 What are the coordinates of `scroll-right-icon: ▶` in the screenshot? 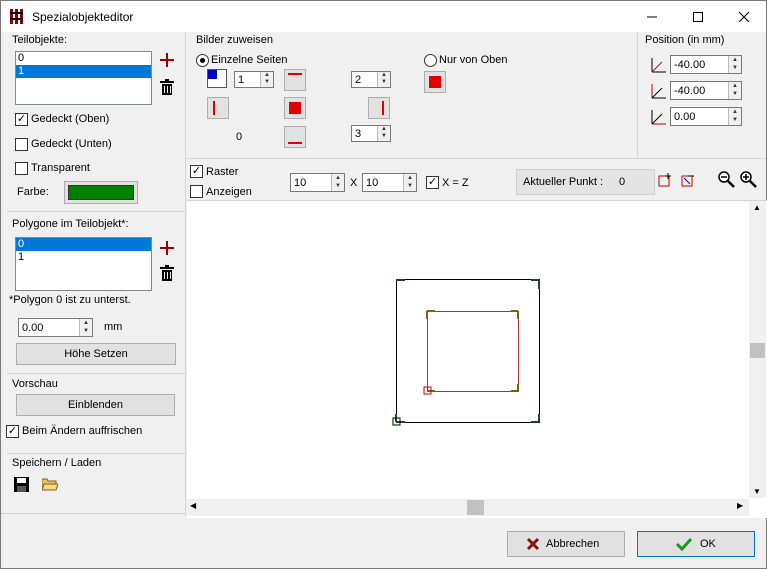 It's located at (740, 505).